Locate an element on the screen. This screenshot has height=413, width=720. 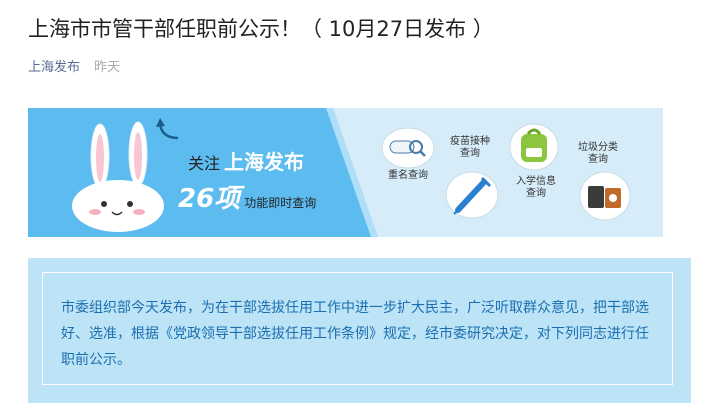
article-title: 上海市市管干部任职前公示！（ 10月27日发布 ） is located at coordinates (261, 29).